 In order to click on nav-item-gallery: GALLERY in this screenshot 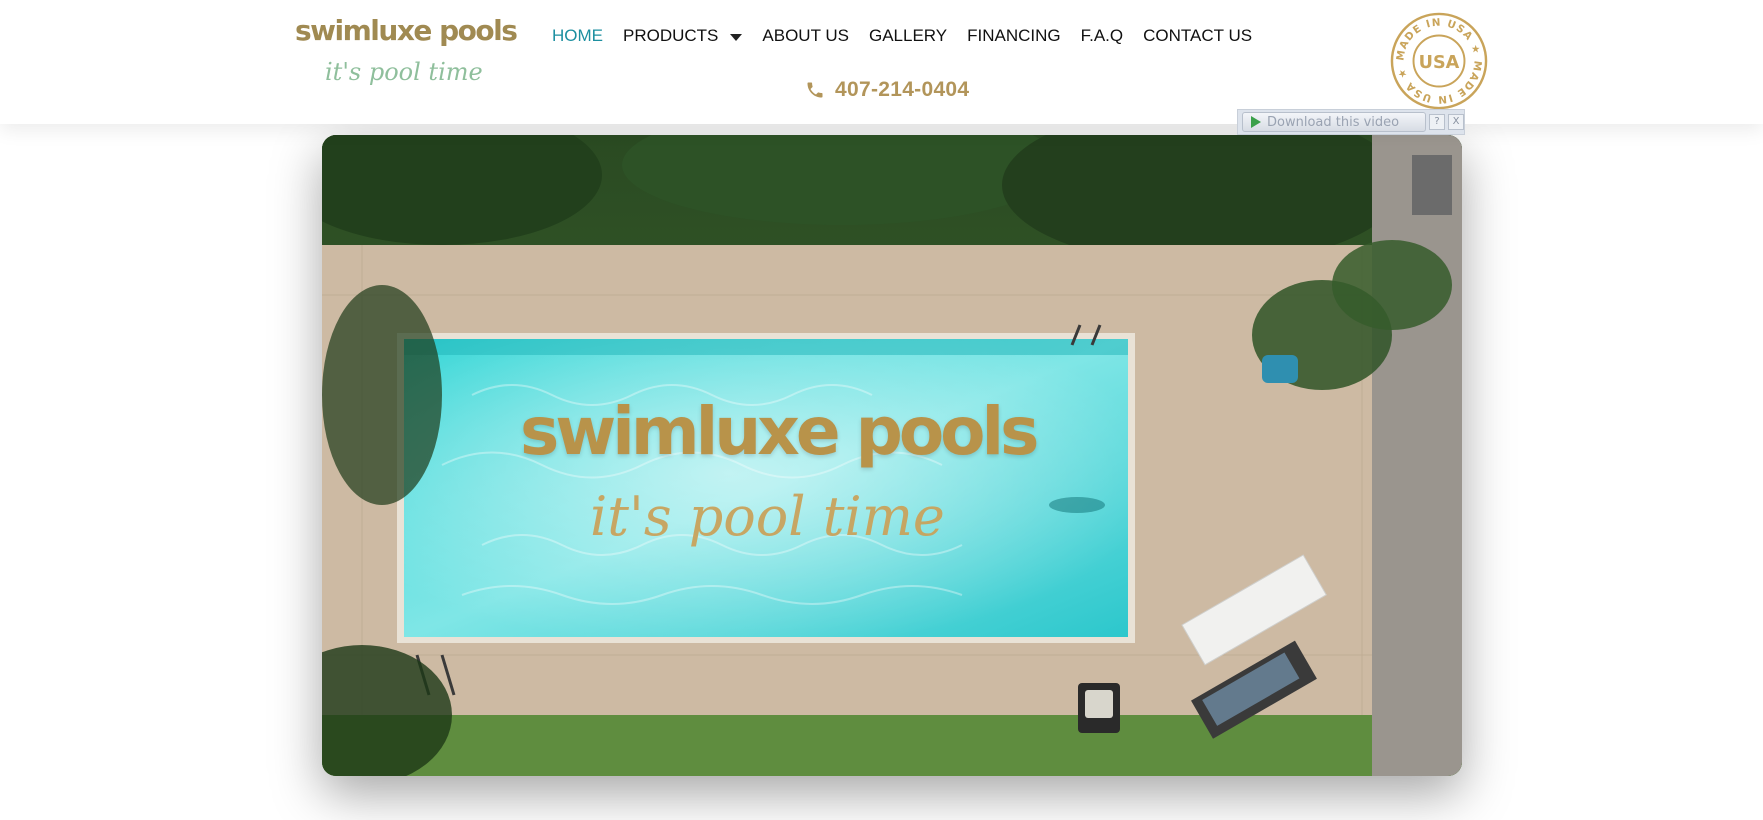, I will do `click(908, 36)`.